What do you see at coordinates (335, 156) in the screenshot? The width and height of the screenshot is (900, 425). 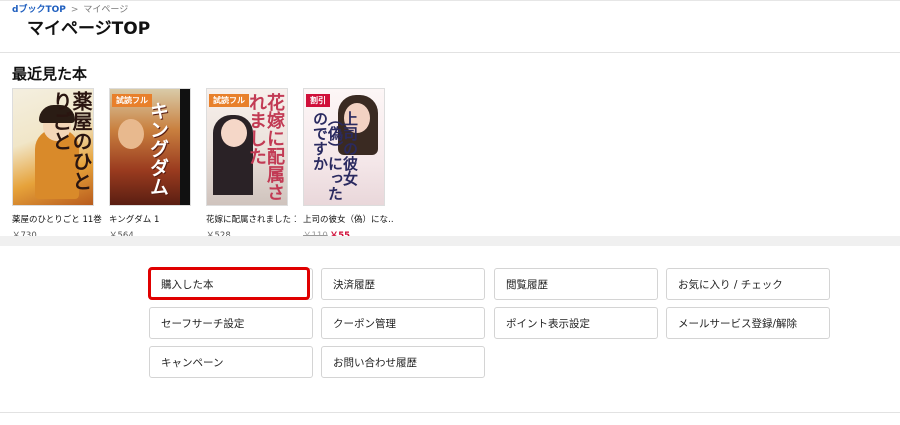 I see `cover-title: 上司の彼女（偽）にったのですか` at bounding box center [335, 156].